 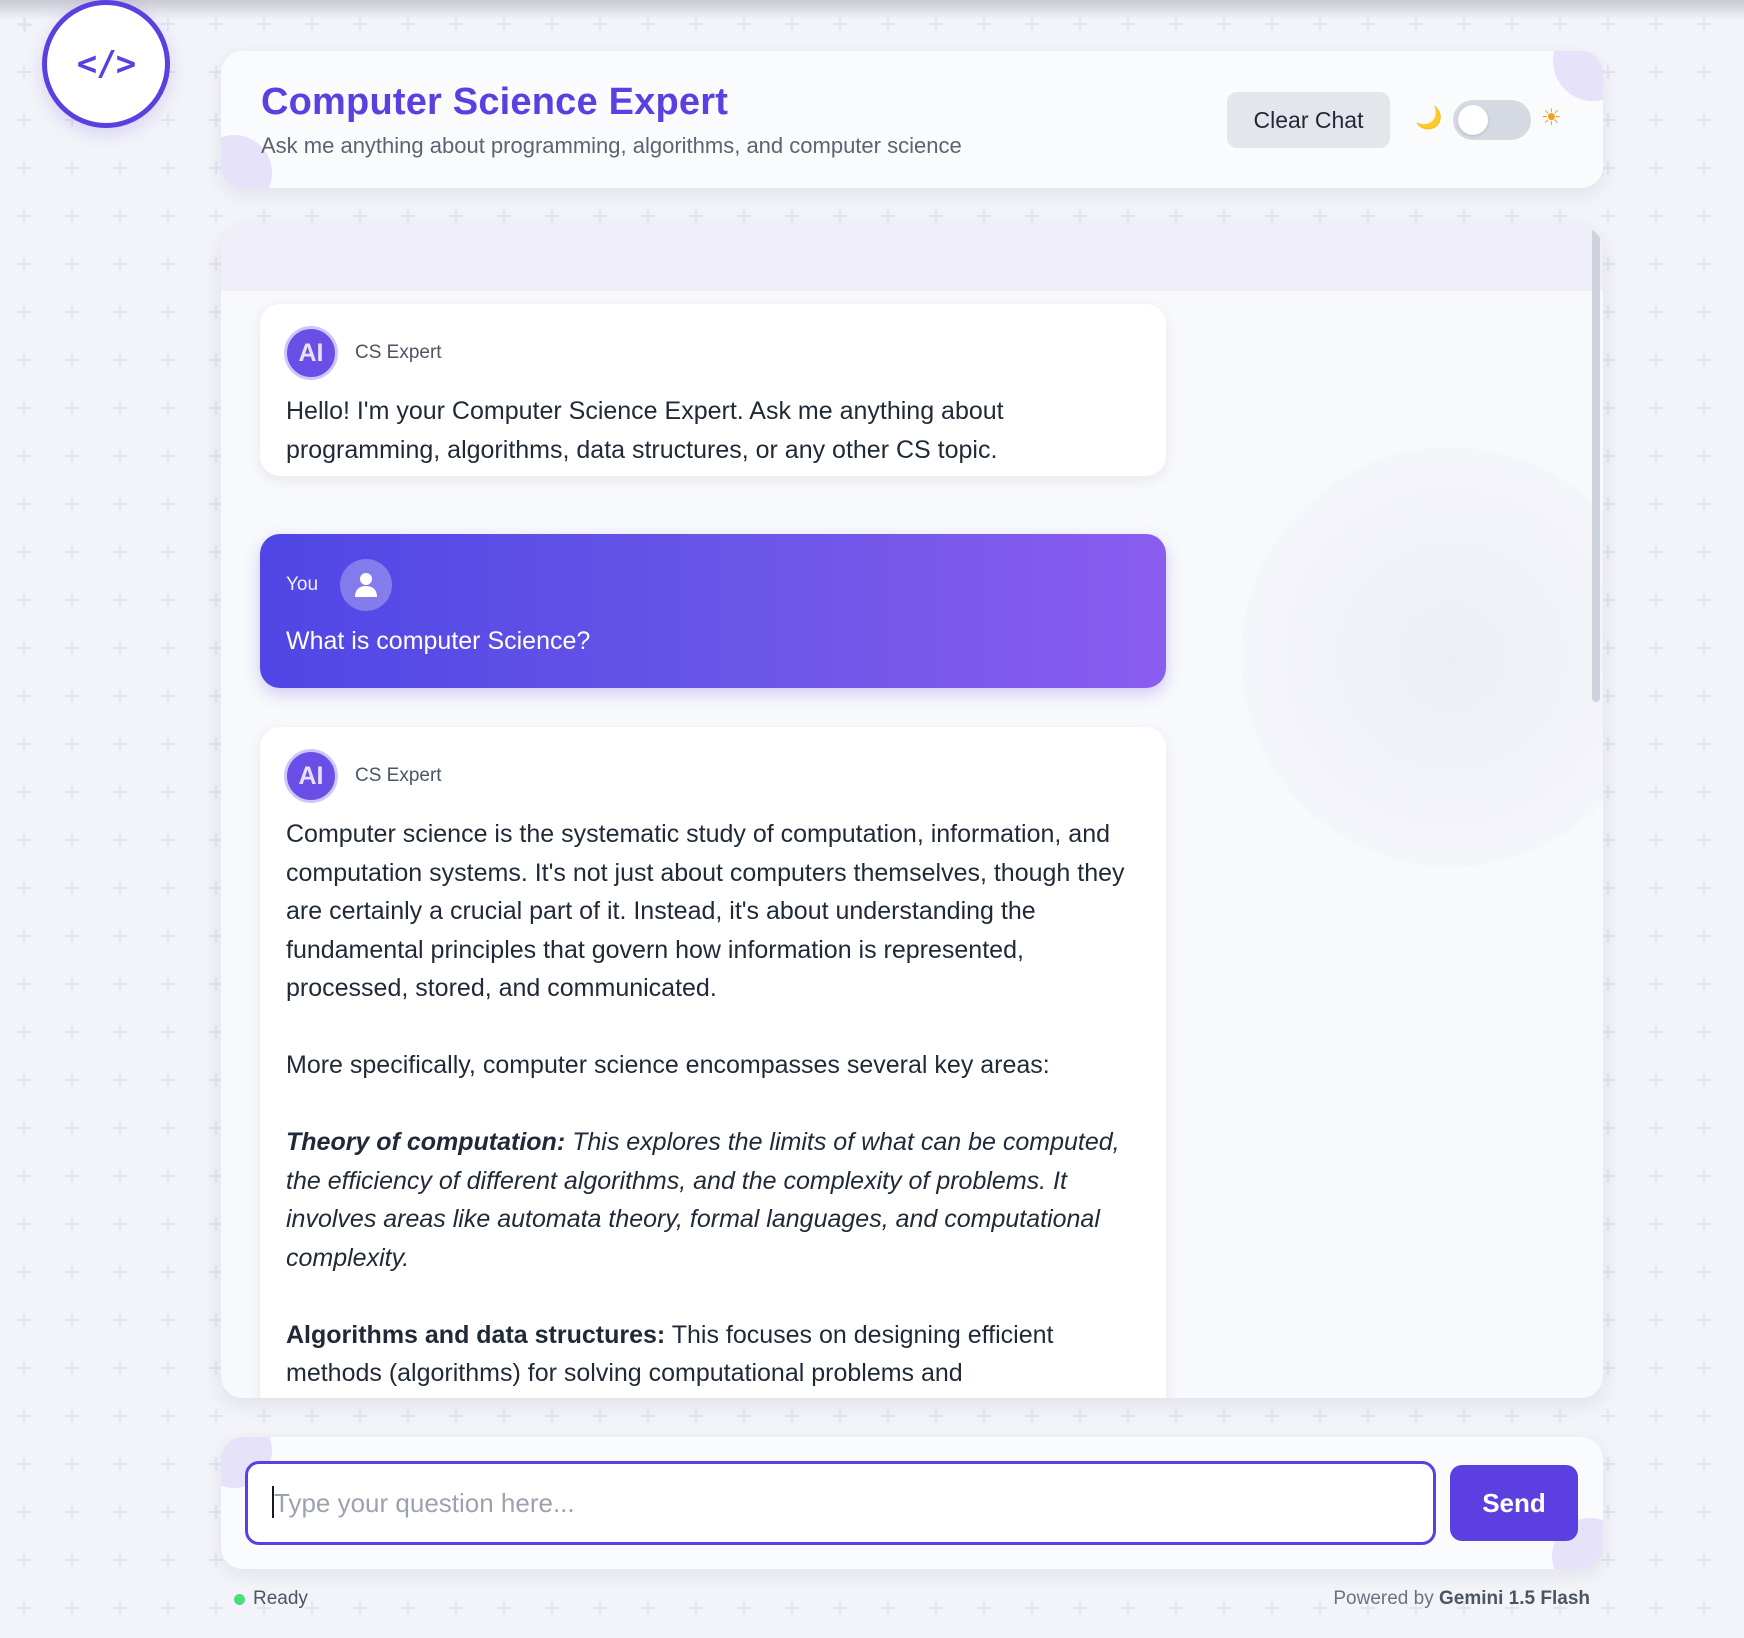 I want to click on model-name: Gemini 1.5 Flash, so click(x=1514, y=1598).